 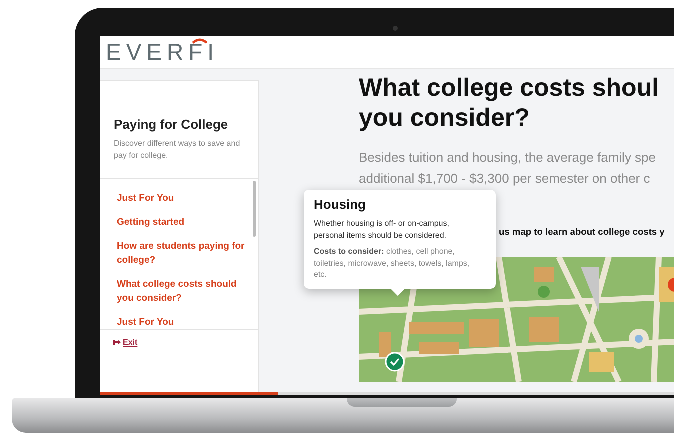 I want to click on tooltip-title: Housing, so click(x=340, y=204).